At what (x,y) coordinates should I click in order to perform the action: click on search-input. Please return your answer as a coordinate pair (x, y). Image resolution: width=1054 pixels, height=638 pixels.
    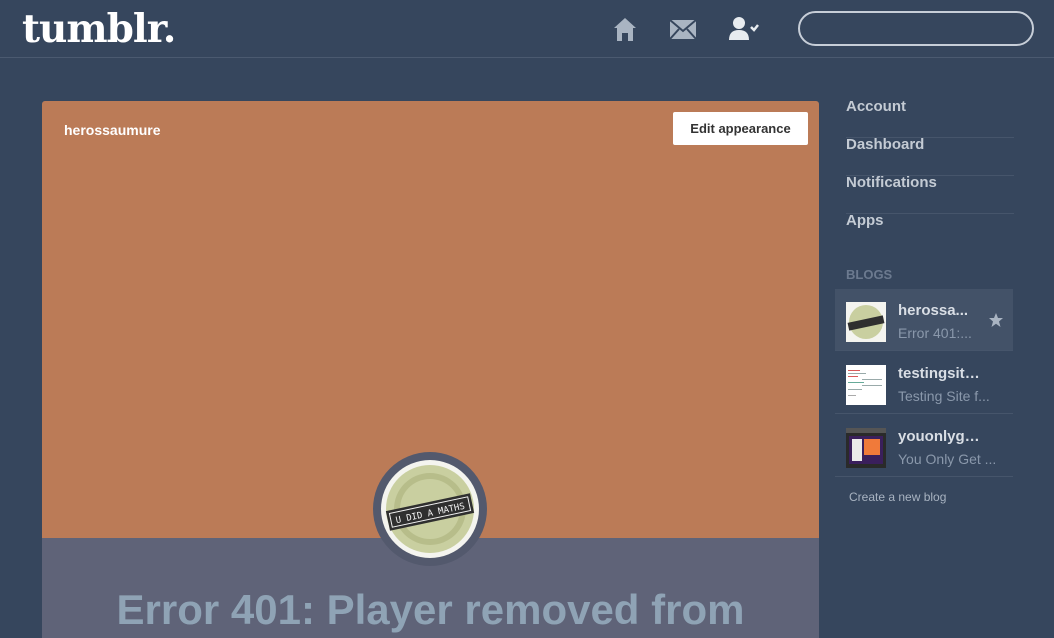
    Looking at the image, I should click on (916, 28).